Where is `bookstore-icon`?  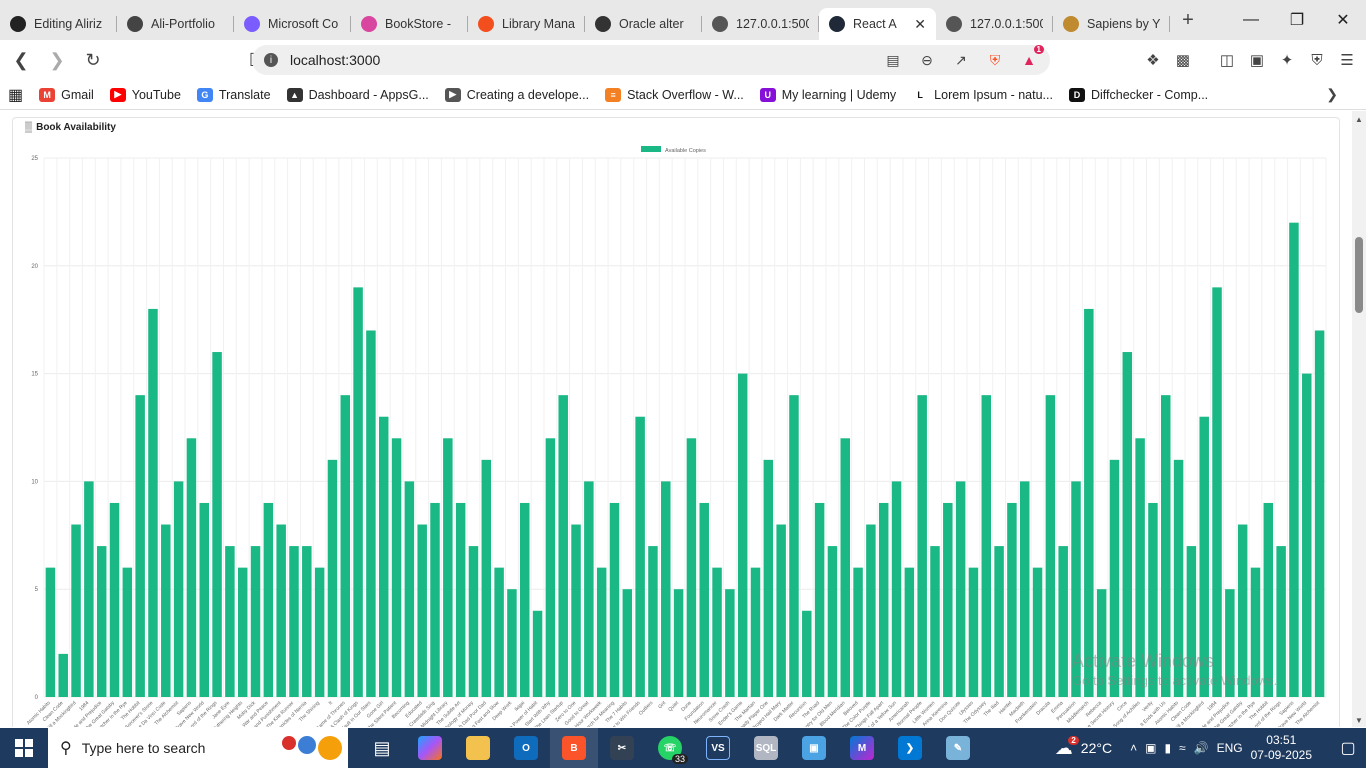
bookstore-icon is located at coordinates (369, 24).